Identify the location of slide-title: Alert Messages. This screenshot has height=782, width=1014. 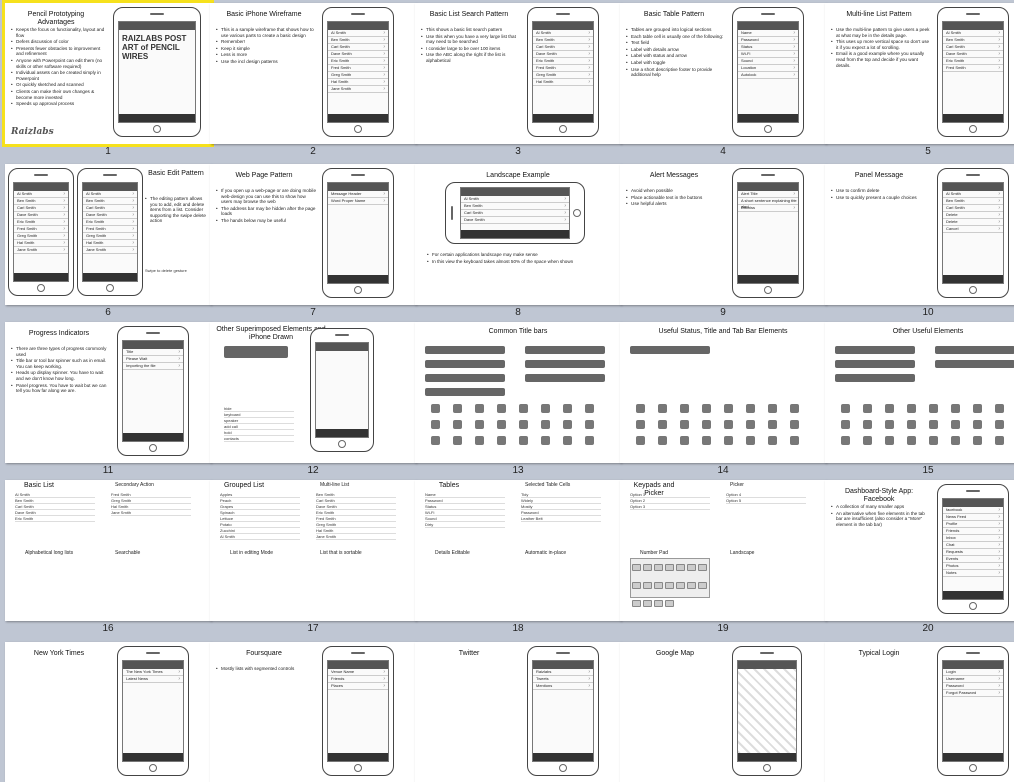
(674, 175).